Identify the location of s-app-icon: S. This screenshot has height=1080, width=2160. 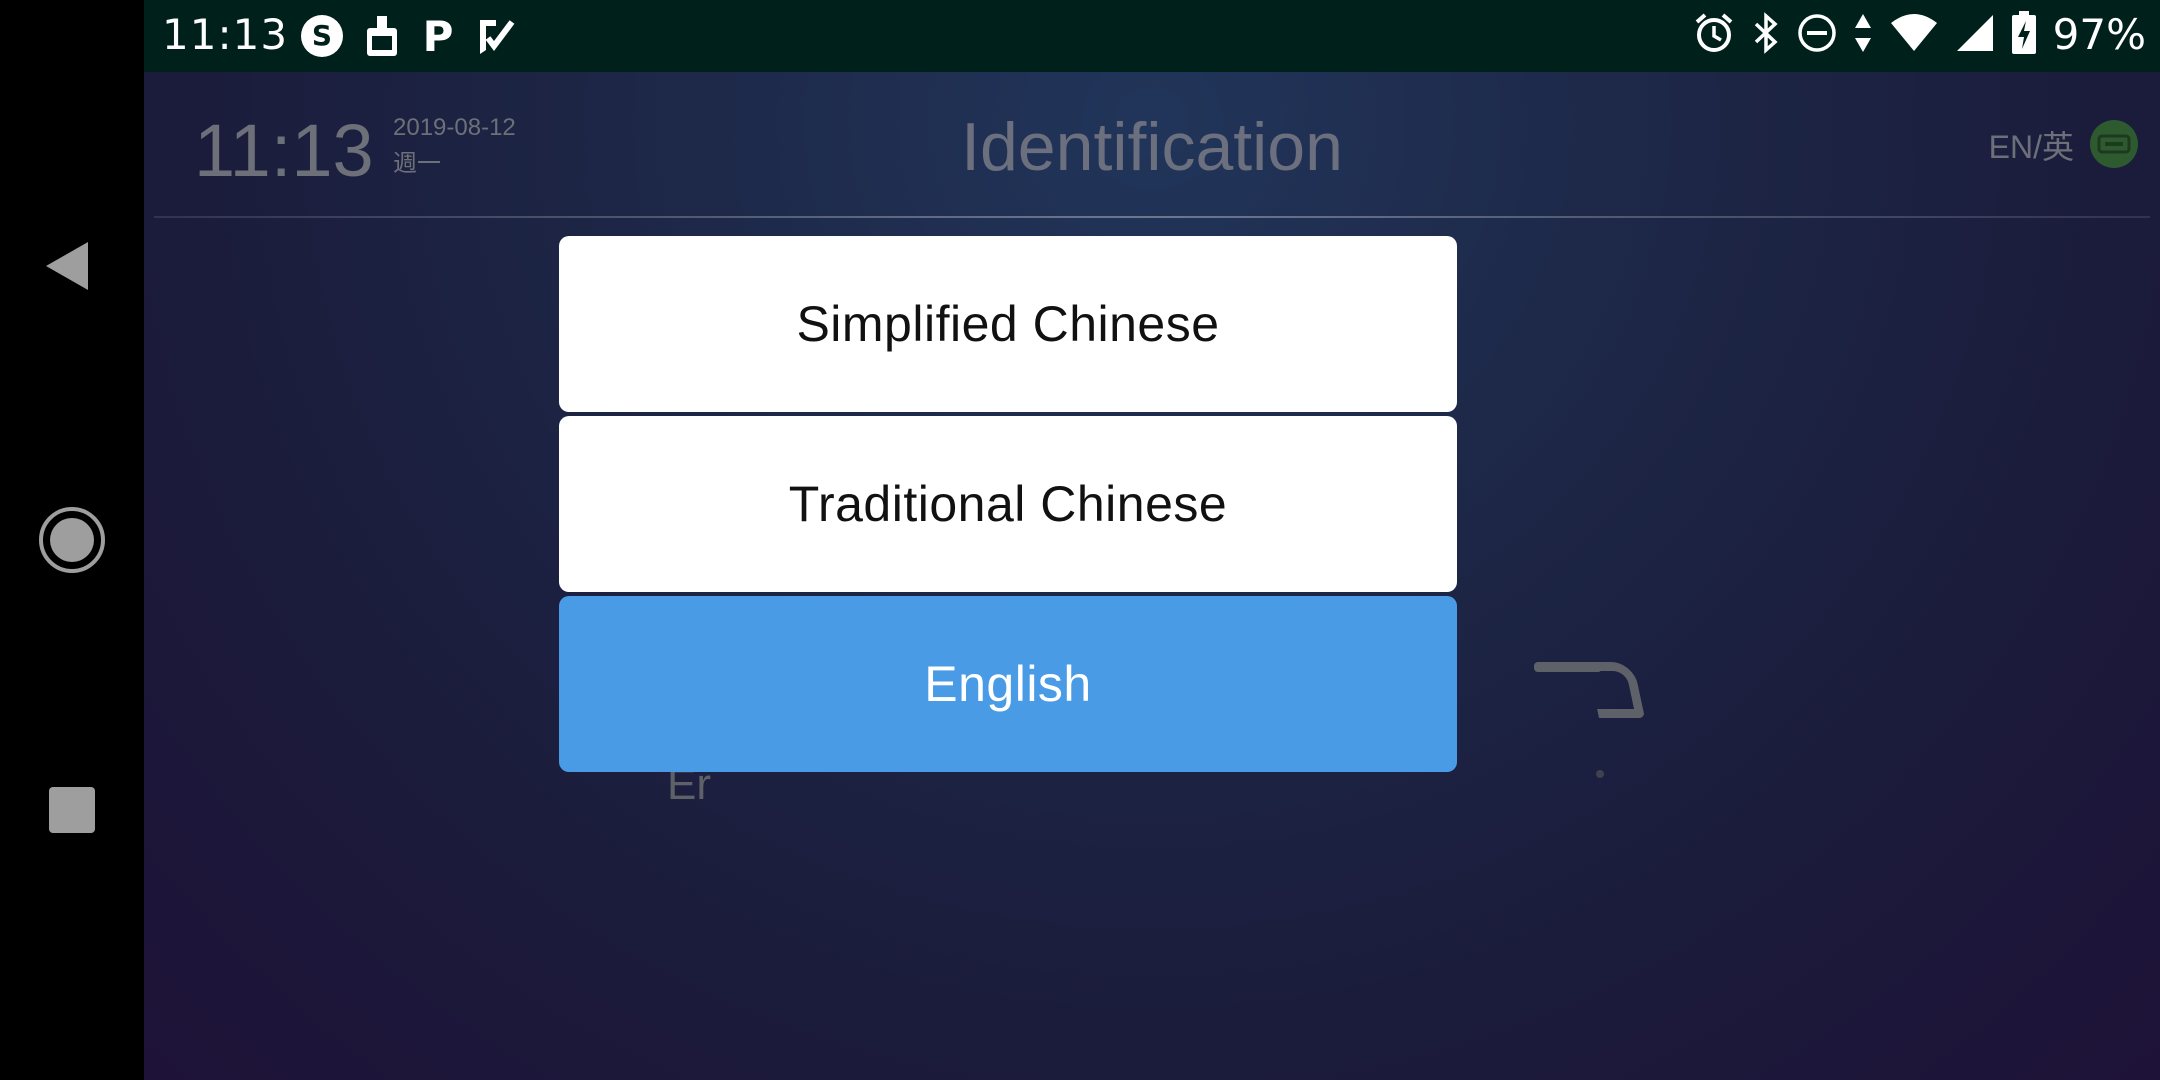
(322, 38).